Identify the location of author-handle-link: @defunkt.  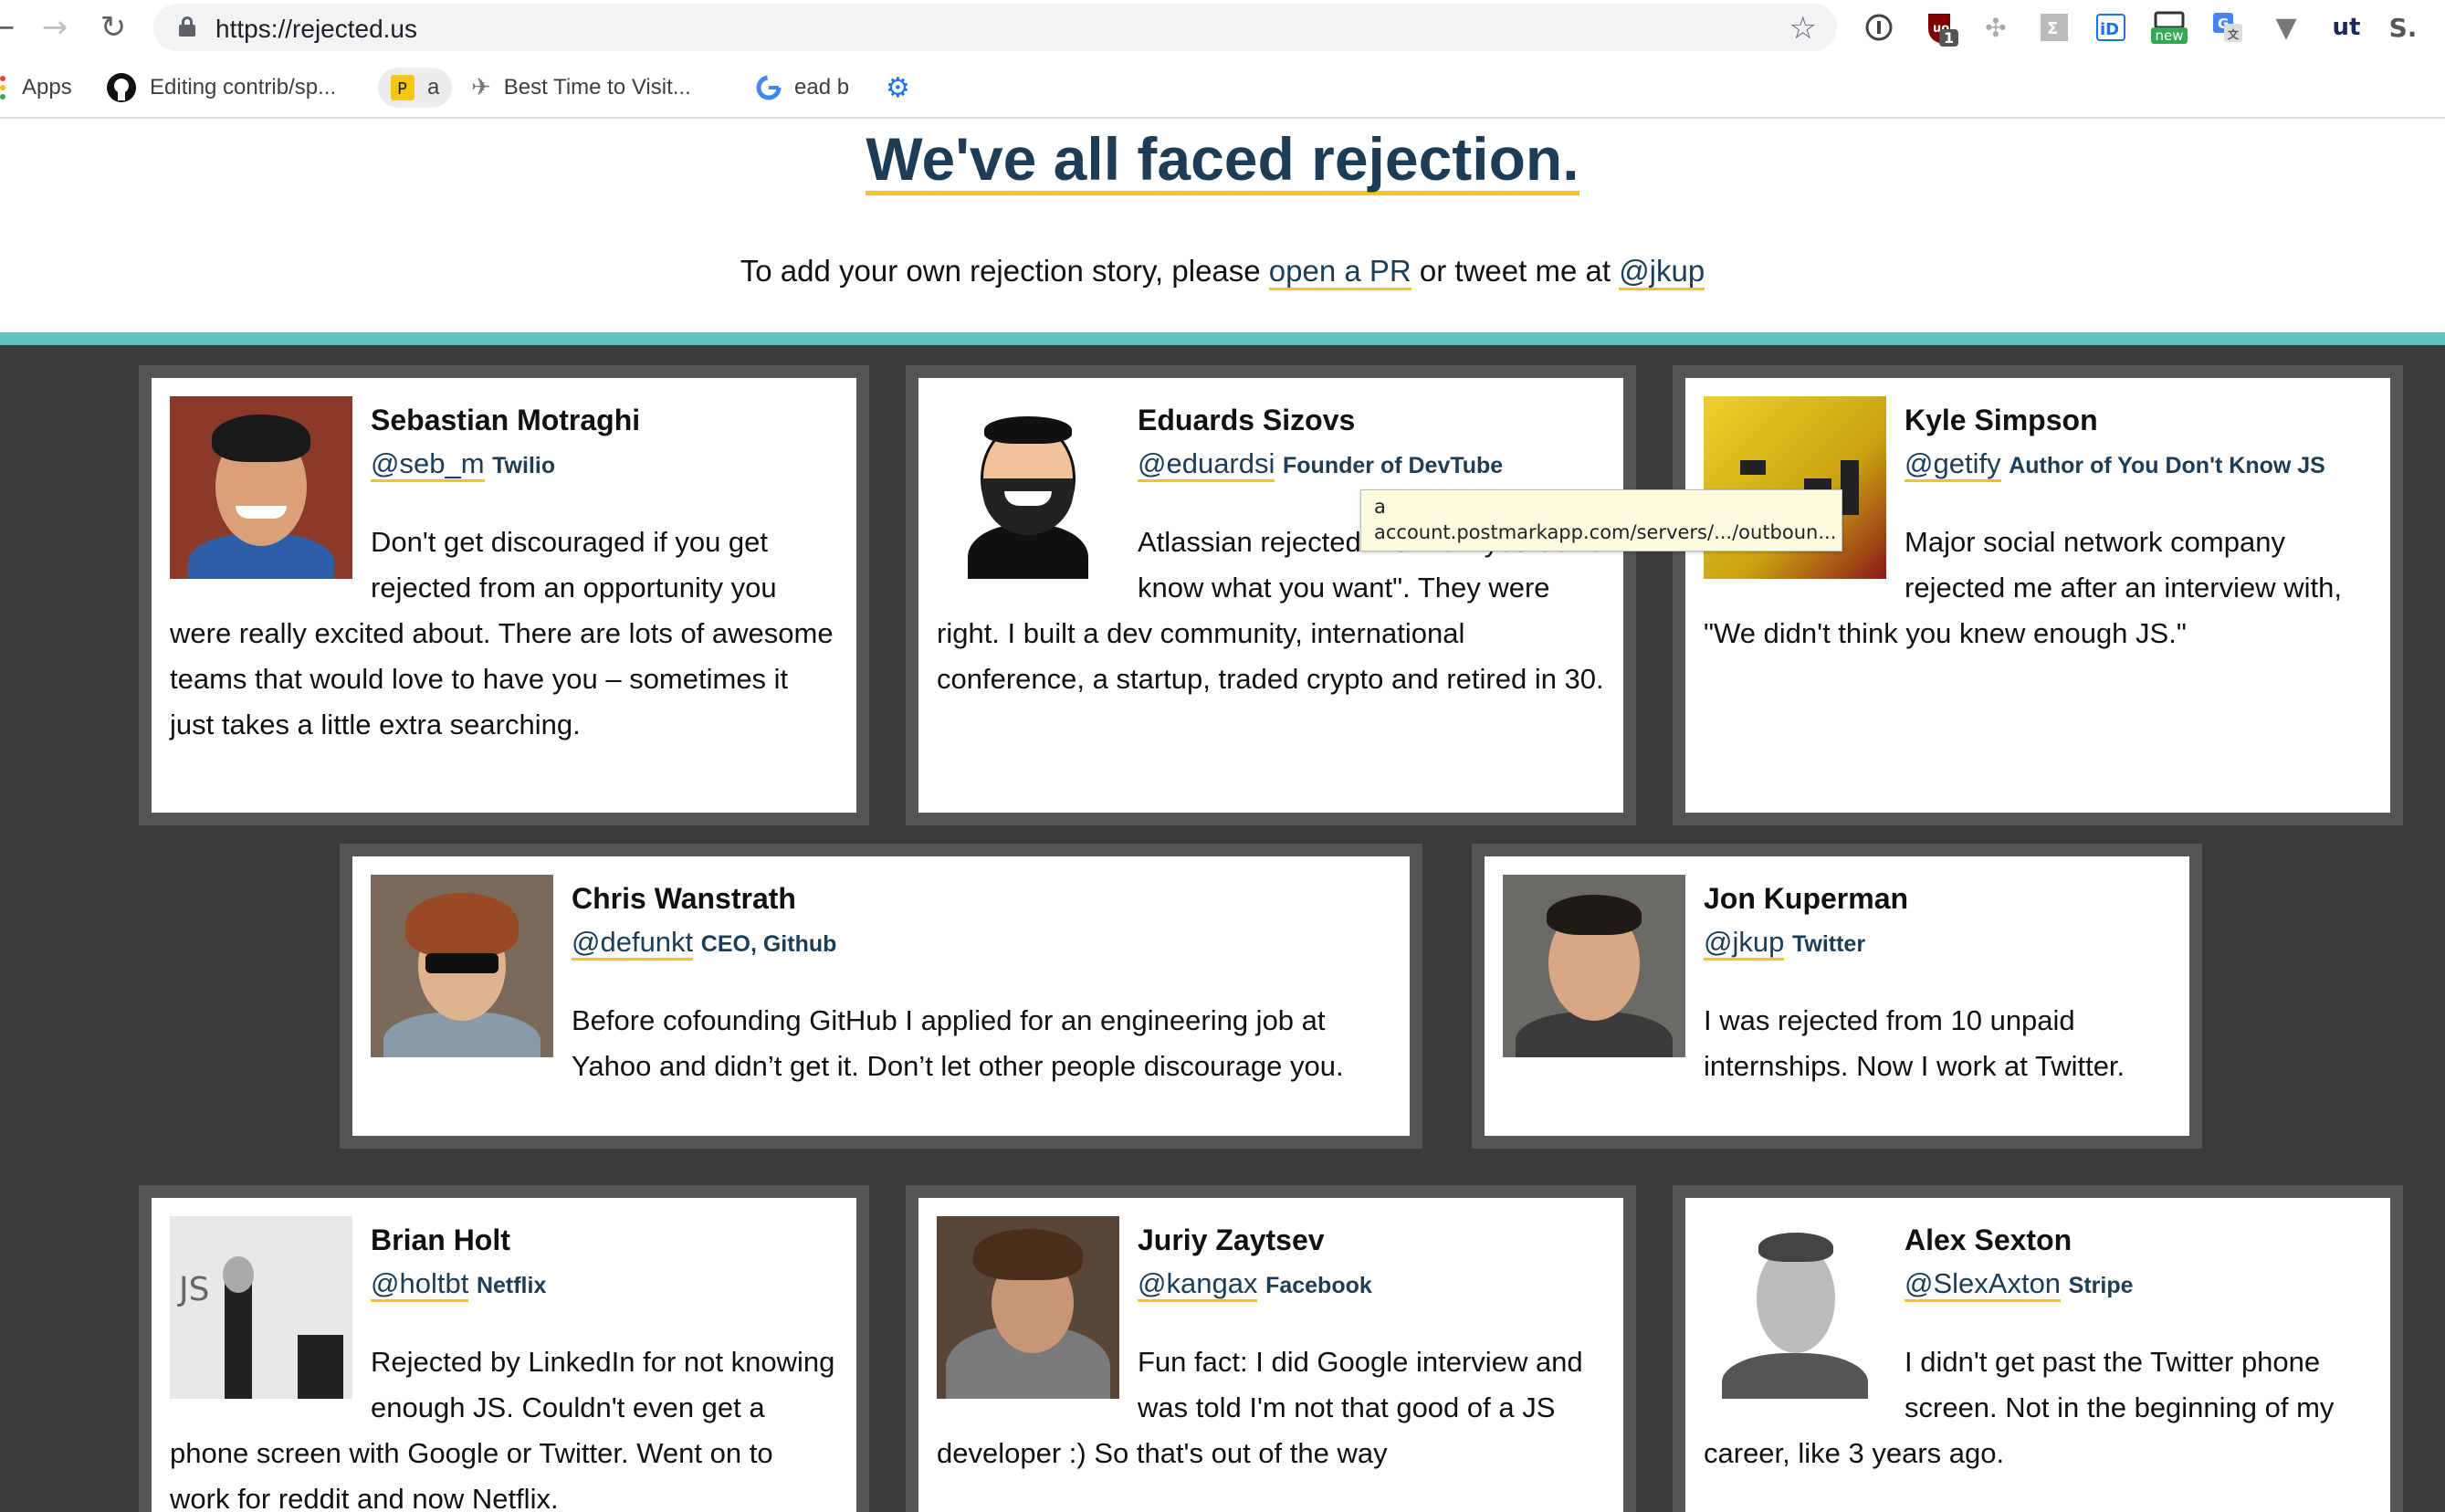
(633, 943).